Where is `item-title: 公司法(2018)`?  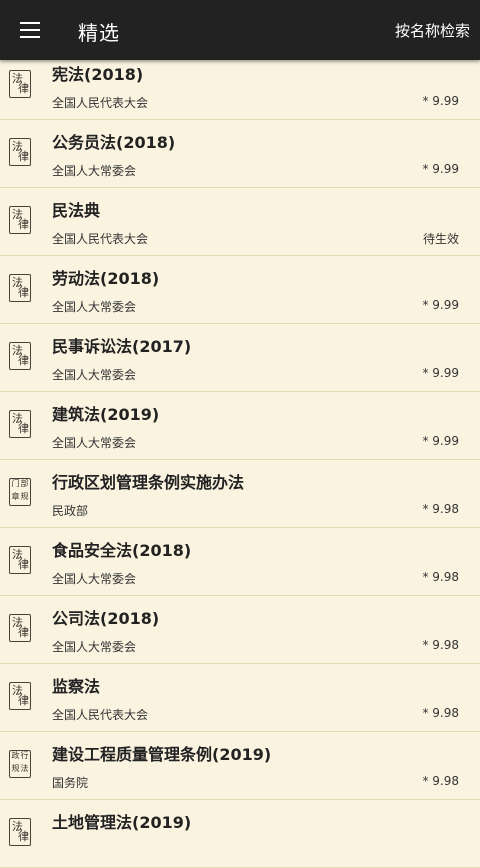
item-title: 公司法(2018) is located at coordinates (106, 618).